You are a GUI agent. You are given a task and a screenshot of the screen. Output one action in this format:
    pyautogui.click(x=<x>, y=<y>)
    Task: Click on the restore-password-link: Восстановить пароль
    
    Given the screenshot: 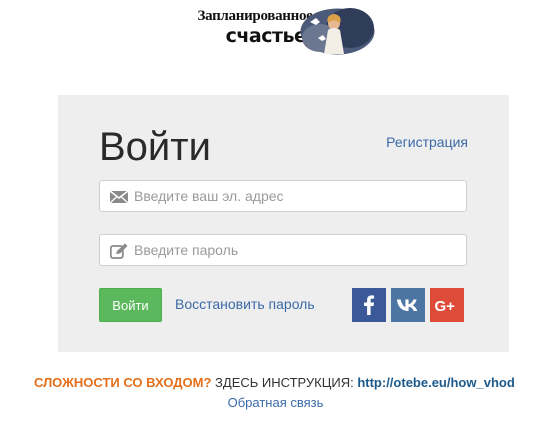 What is the action you would take?
    pyautogui.click(x=245, y=304)
    